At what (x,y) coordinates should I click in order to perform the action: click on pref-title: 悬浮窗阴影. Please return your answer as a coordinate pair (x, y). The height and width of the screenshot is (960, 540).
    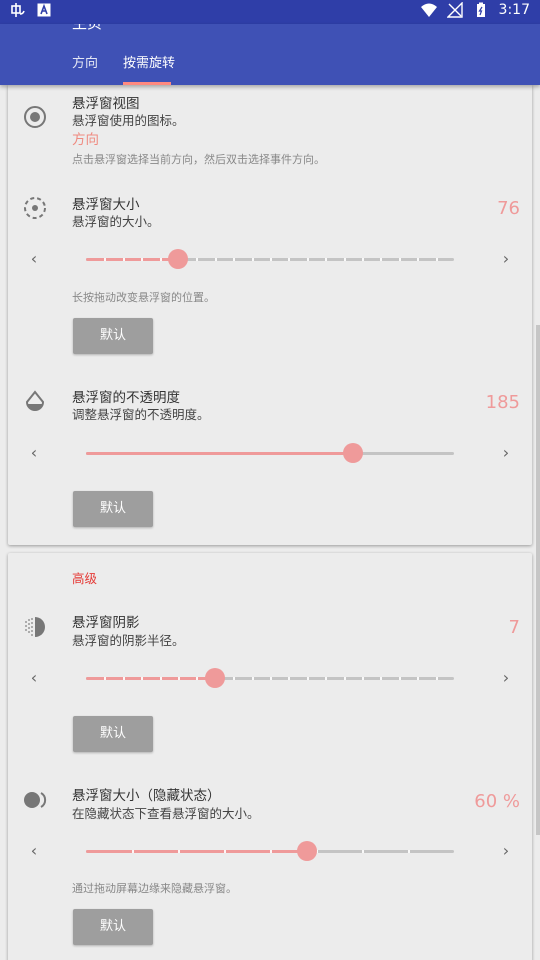
    Looking at the image, I should click on (106, 623).